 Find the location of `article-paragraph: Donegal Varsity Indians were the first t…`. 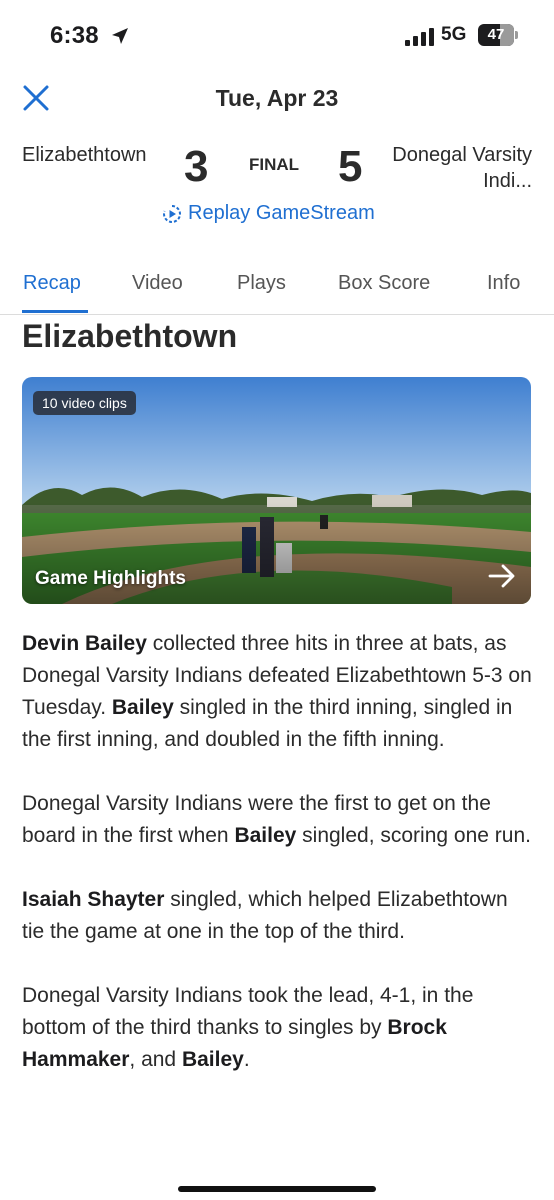

article-paragraph: Donegal Varsity Indians were the first t… is located at coordinates (276, 819).